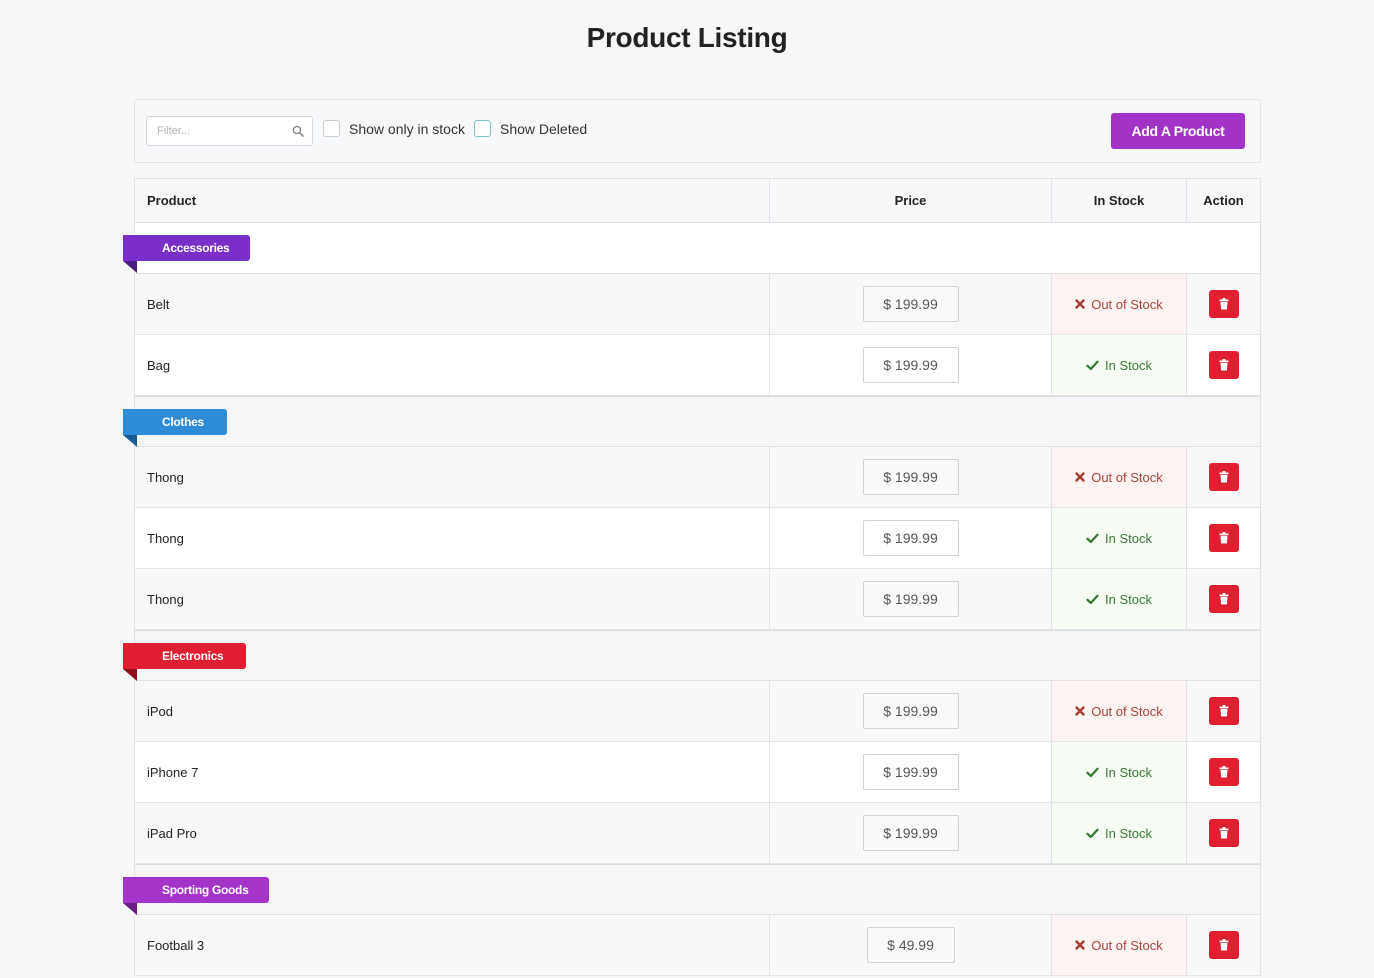 This screenshot has width=1374, height=978. What do you see at coordinates (697, 833) in the screenshot?
I see `table-row: iPad Pro $ 199.99 In Stock` at bounding box center [697, 833].